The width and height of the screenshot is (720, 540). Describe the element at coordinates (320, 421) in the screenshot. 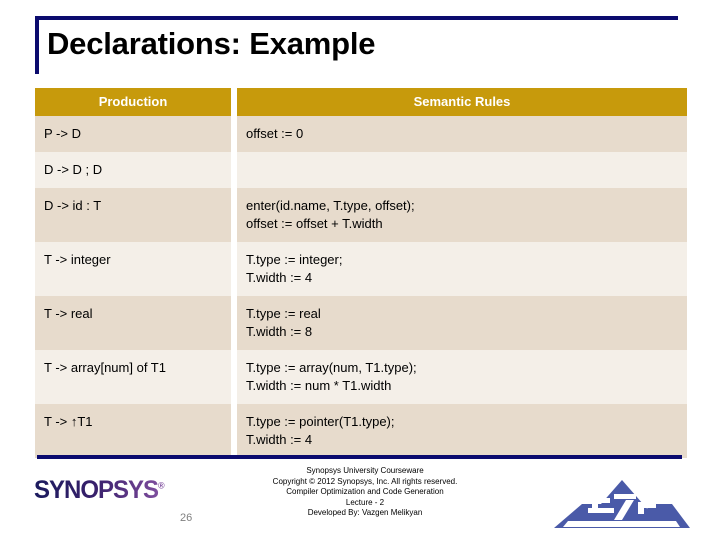

I see `semantic-rule-line: T.type := pointer(T1.type);` at that location.